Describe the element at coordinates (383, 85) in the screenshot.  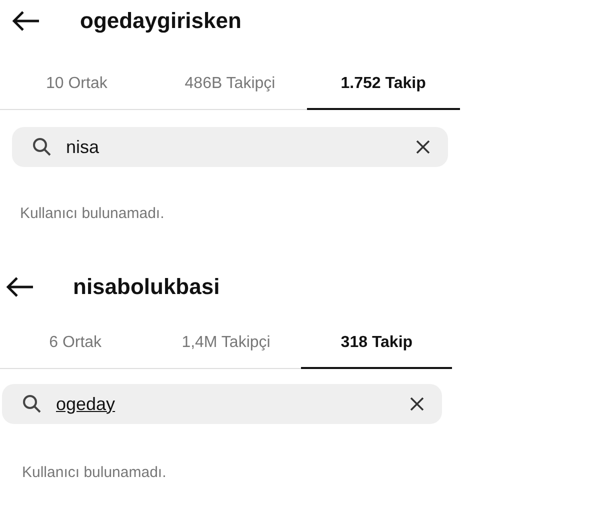
I see `tab: 1.752 Takip` at that location.